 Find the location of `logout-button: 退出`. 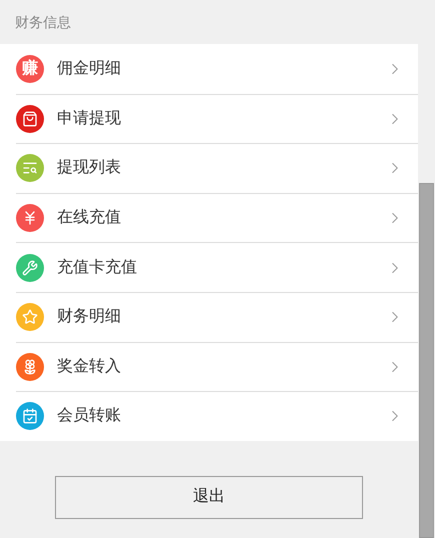

logout-button: 退出 is located at coordinates (209, 497).